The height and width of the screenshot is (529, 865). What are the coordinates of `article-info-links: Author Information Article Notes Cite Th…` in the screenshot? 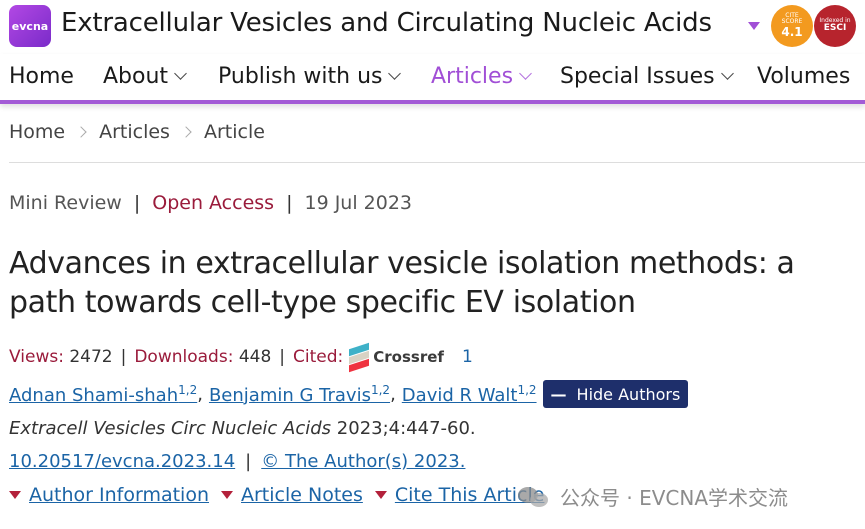 It's located at (282, 495).